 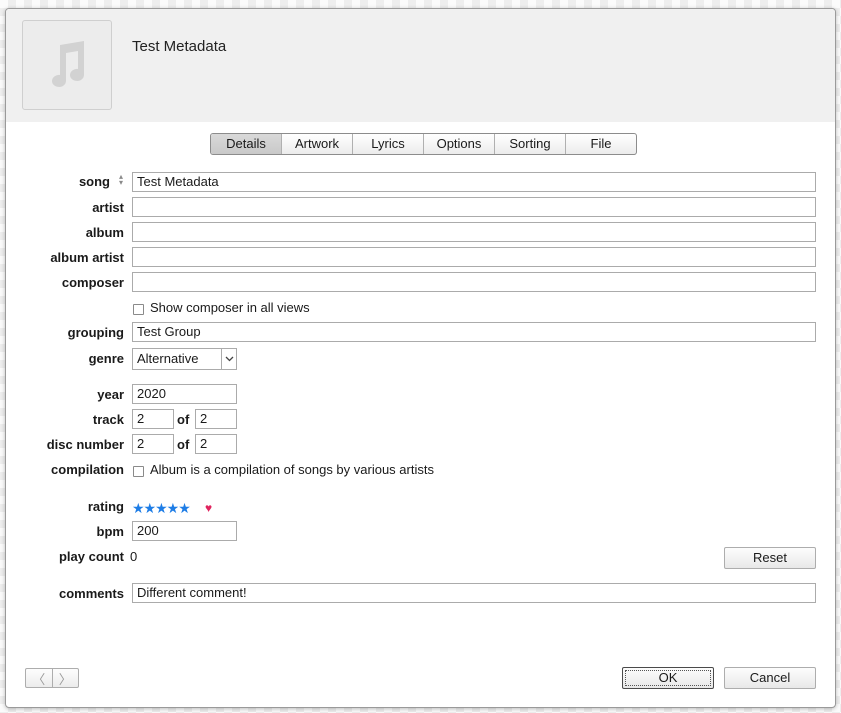 I want to click on reset-button: Reset, so click(x=770, y=558).